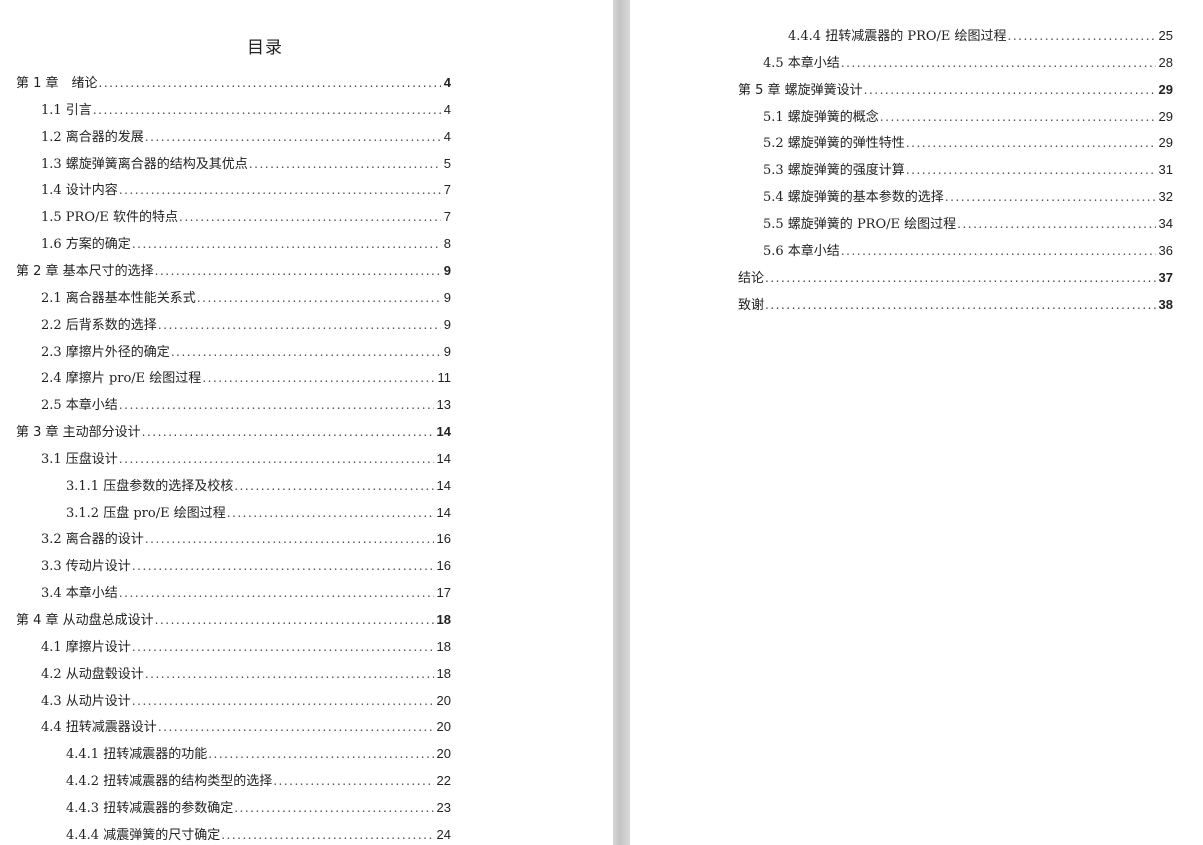 This screenshot has height=845, width=1203. I want to click on toc-entry: 3.1.2 压盘 pro/E 绘图过程 14, so click(258, 513).